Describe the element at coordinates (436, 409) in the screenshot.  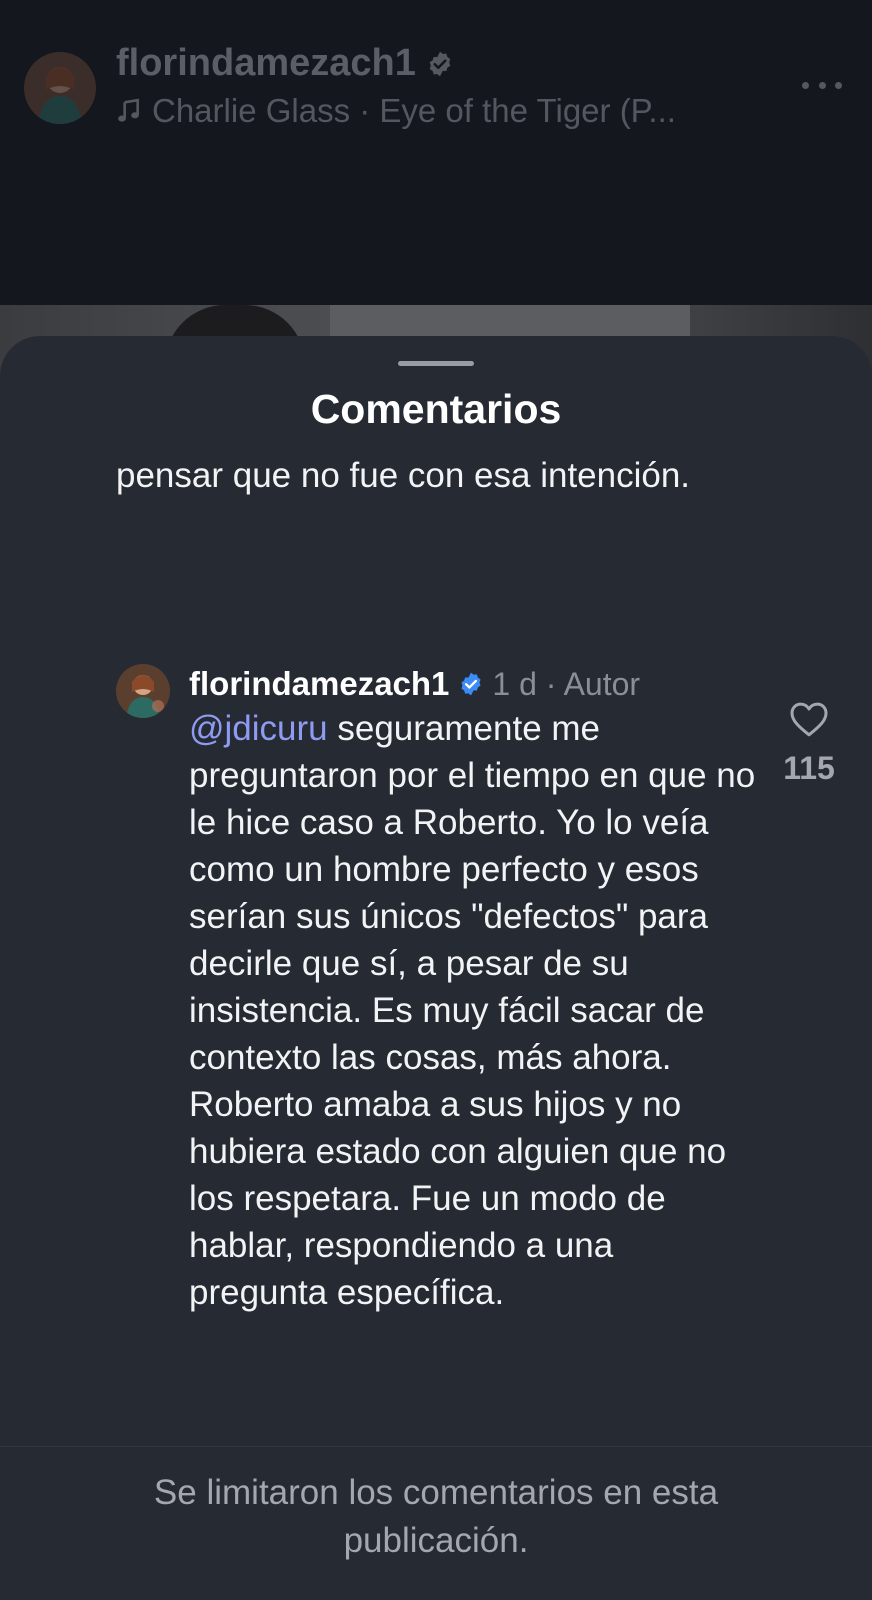
I see `sheet-title: Comentarios` at that location.